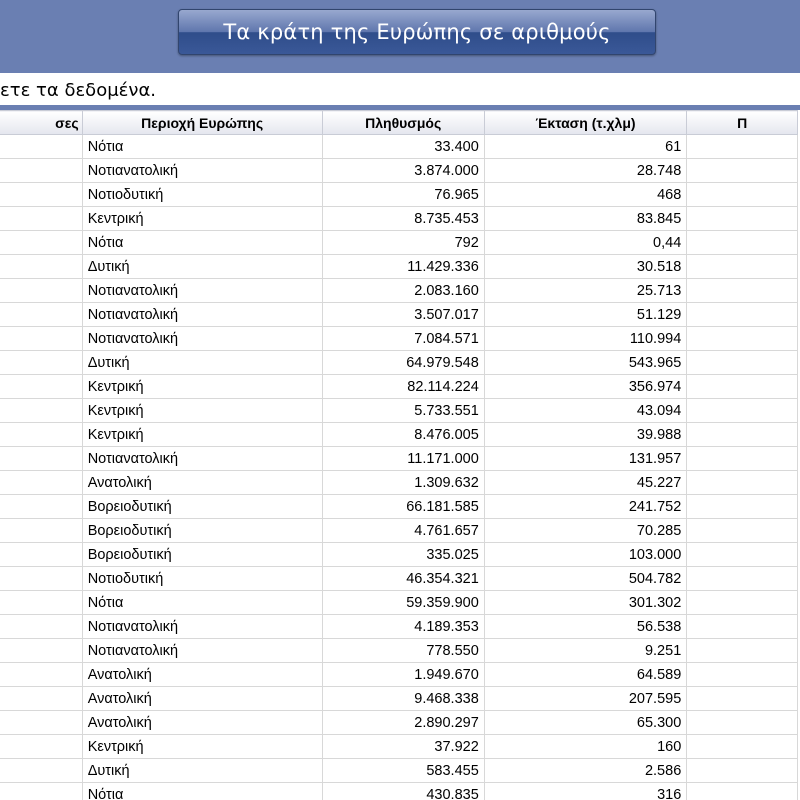  What do you see at coordinates (585, 674) in the screenshot?
I see `area-cell: 64.589` at bounding box center [585, 674].